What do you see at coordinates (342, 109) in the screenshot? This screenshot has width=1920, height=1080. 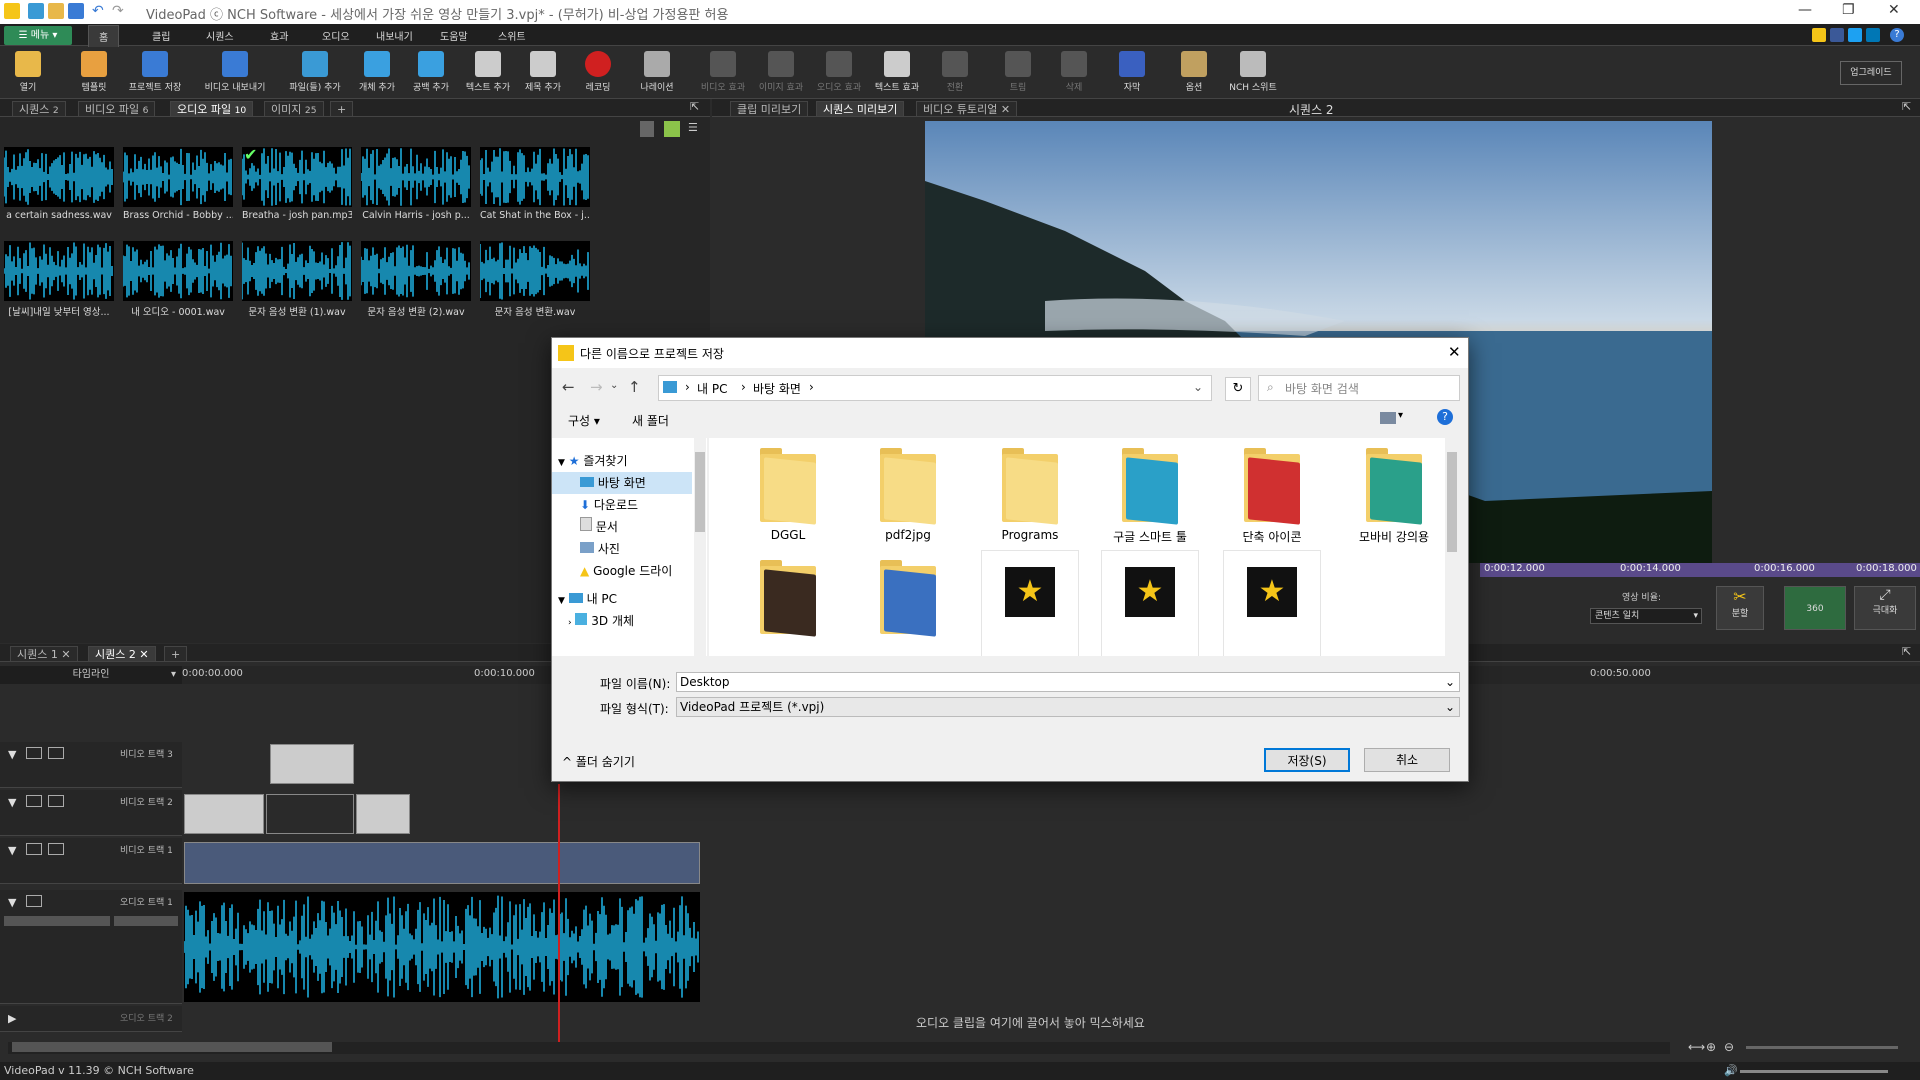 I see `add-bin-tab: +` at bounding box center [342, 109].